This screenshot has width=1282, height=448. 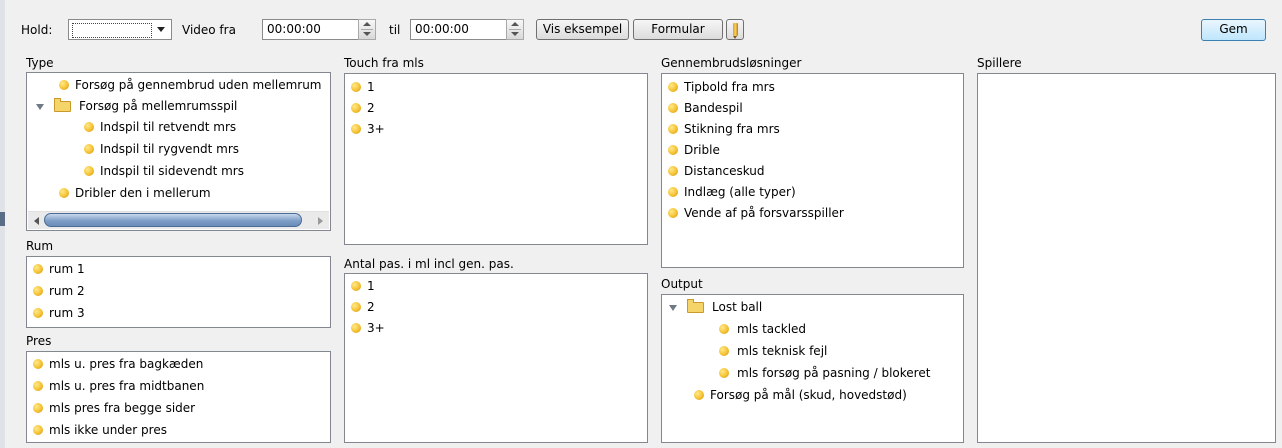 I want to click on type-horizontal-scrollbar, so click(x=178, y=220).